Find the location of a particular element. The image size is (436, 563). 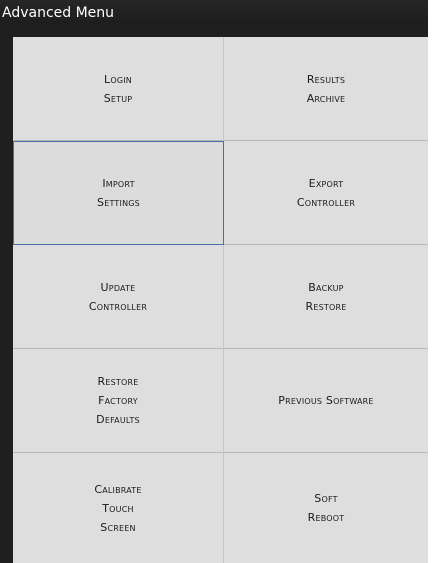

button-label-line: Calibrate is located at coordinates (118, 489).